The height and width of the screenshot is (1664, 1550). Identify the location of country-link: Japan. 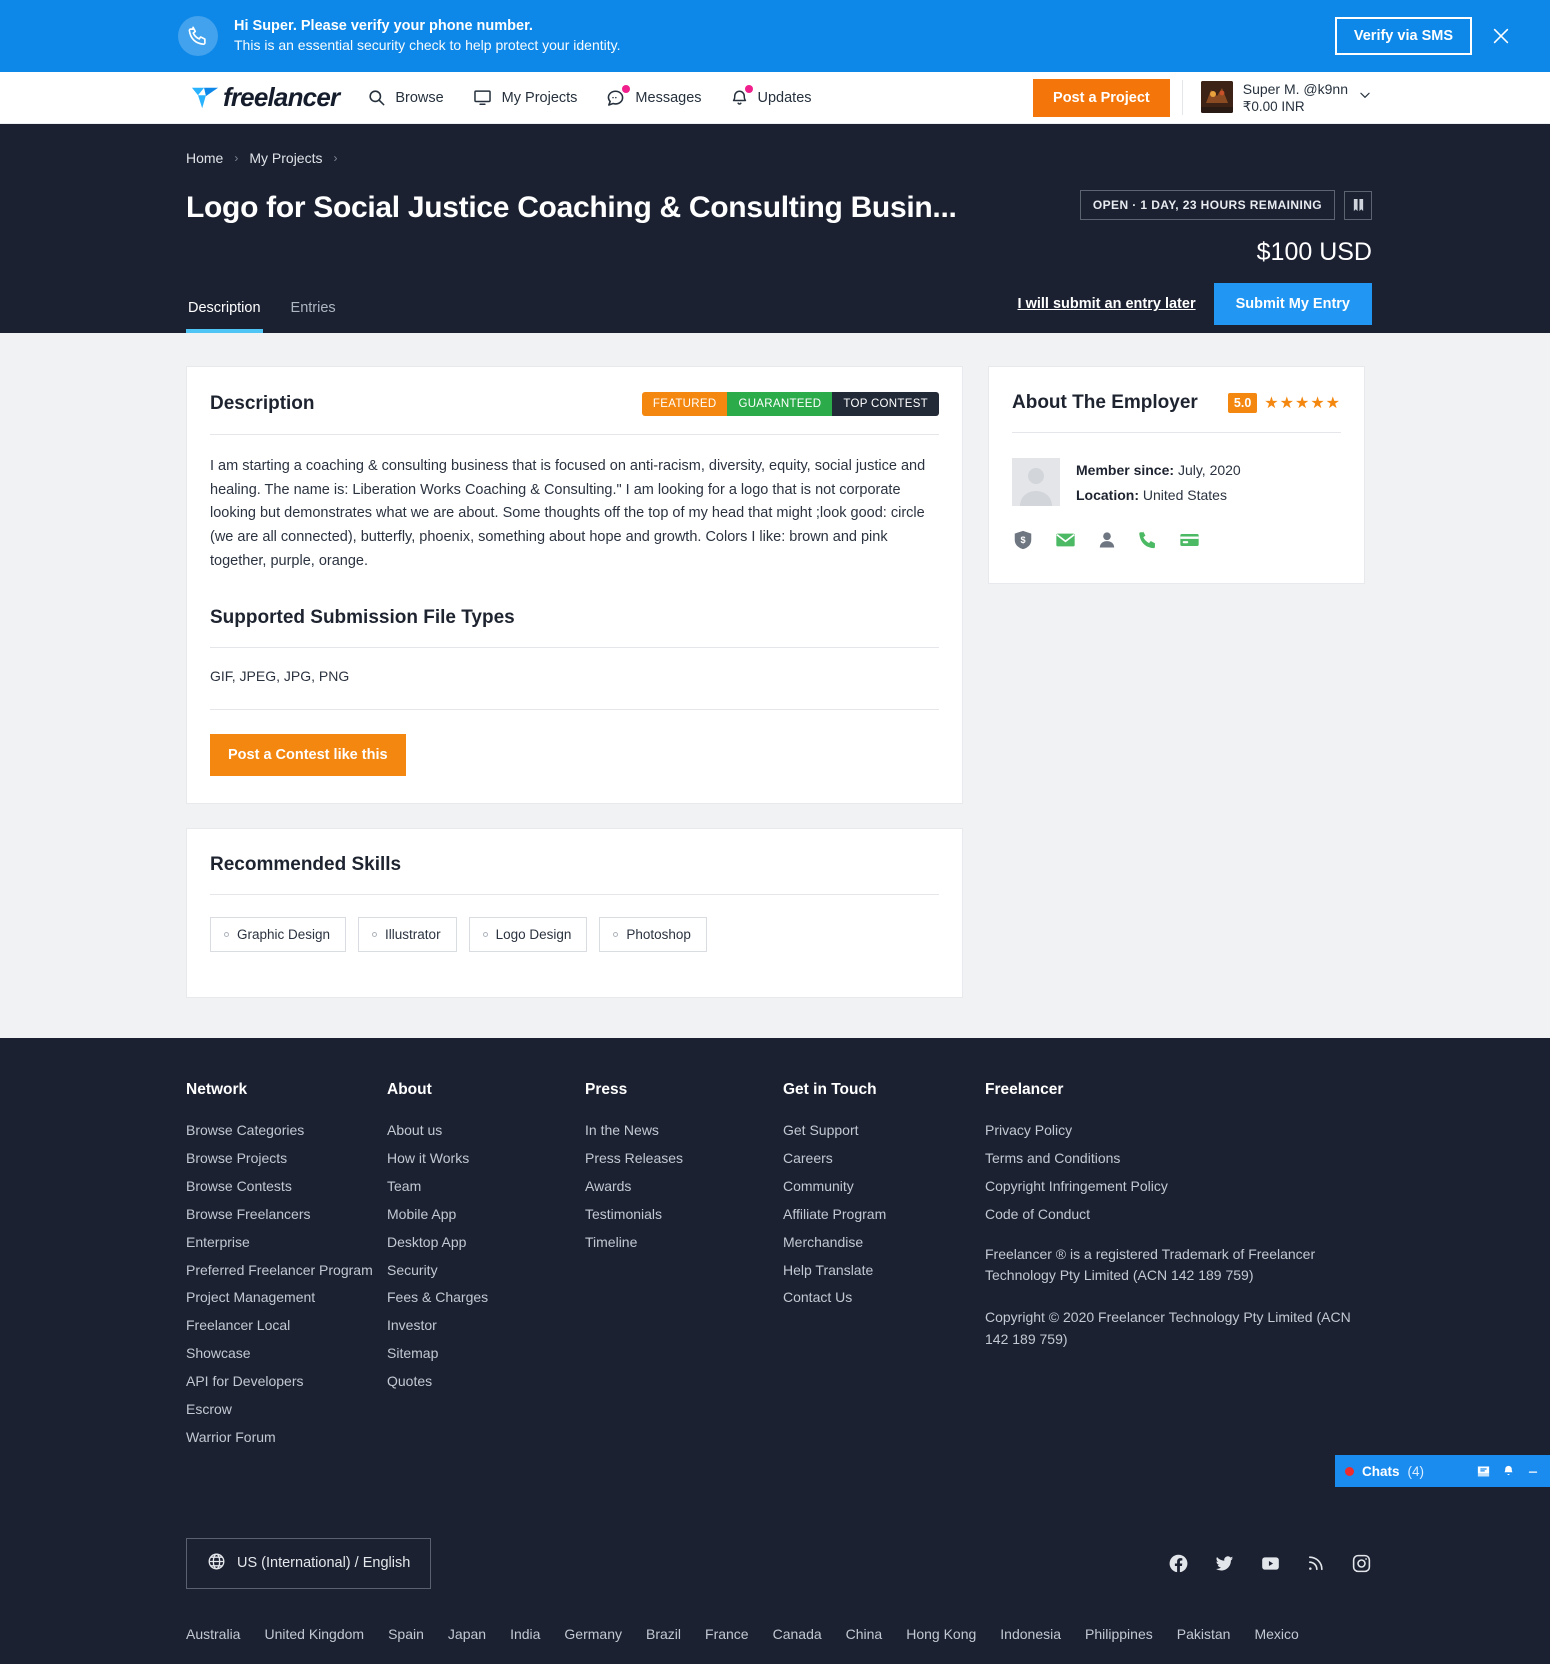
(467, 1634).